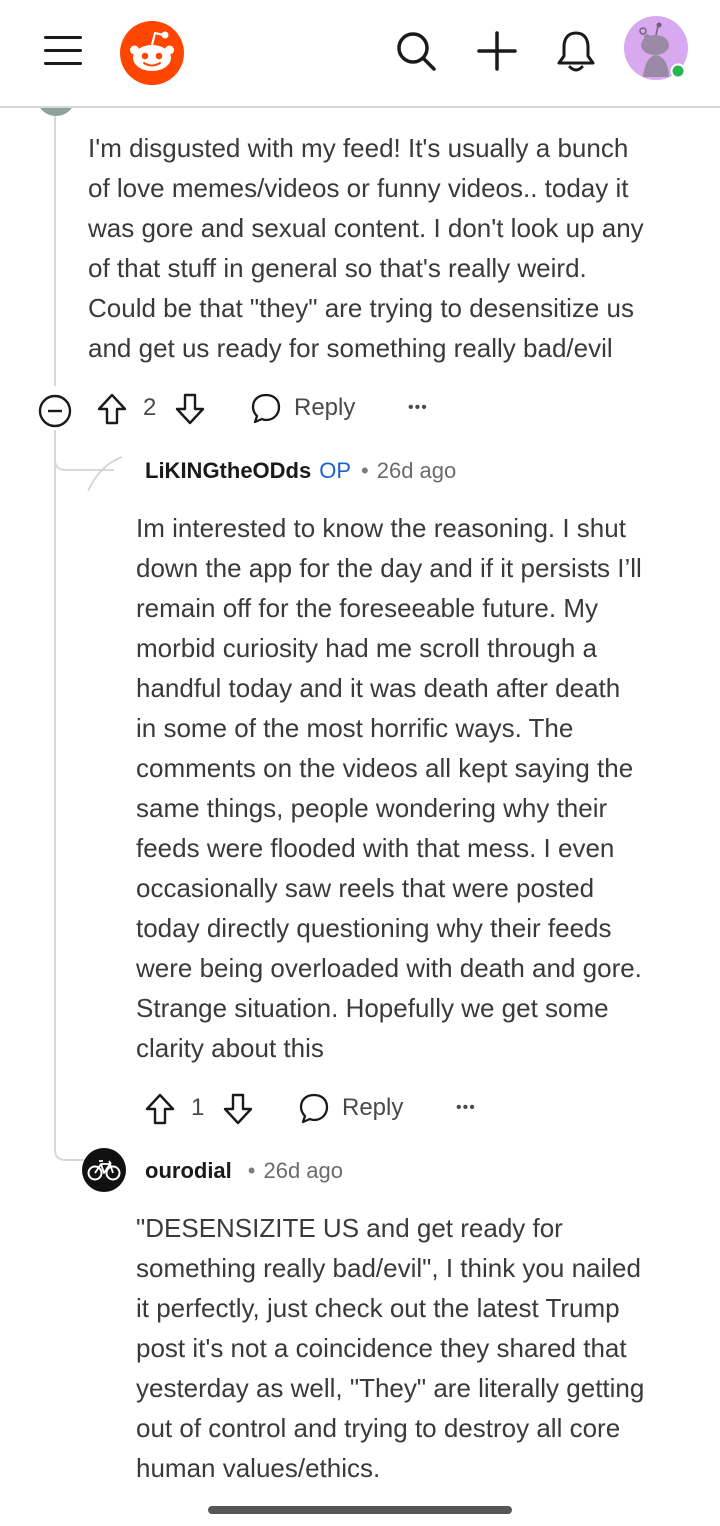 The image size is (720, 1526). I want to click on home-indicator, so click(360, 1510).